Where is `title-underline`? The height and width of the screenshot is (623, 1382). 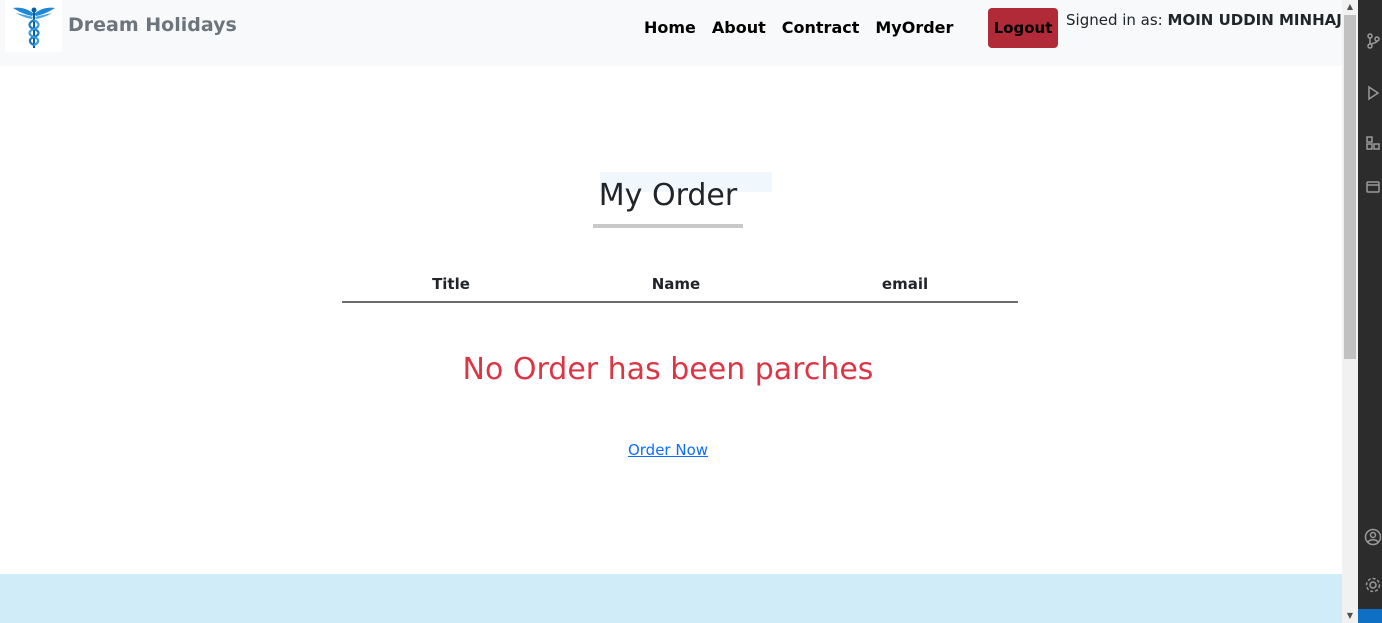
title-underline is located at coordinates (668, 226).